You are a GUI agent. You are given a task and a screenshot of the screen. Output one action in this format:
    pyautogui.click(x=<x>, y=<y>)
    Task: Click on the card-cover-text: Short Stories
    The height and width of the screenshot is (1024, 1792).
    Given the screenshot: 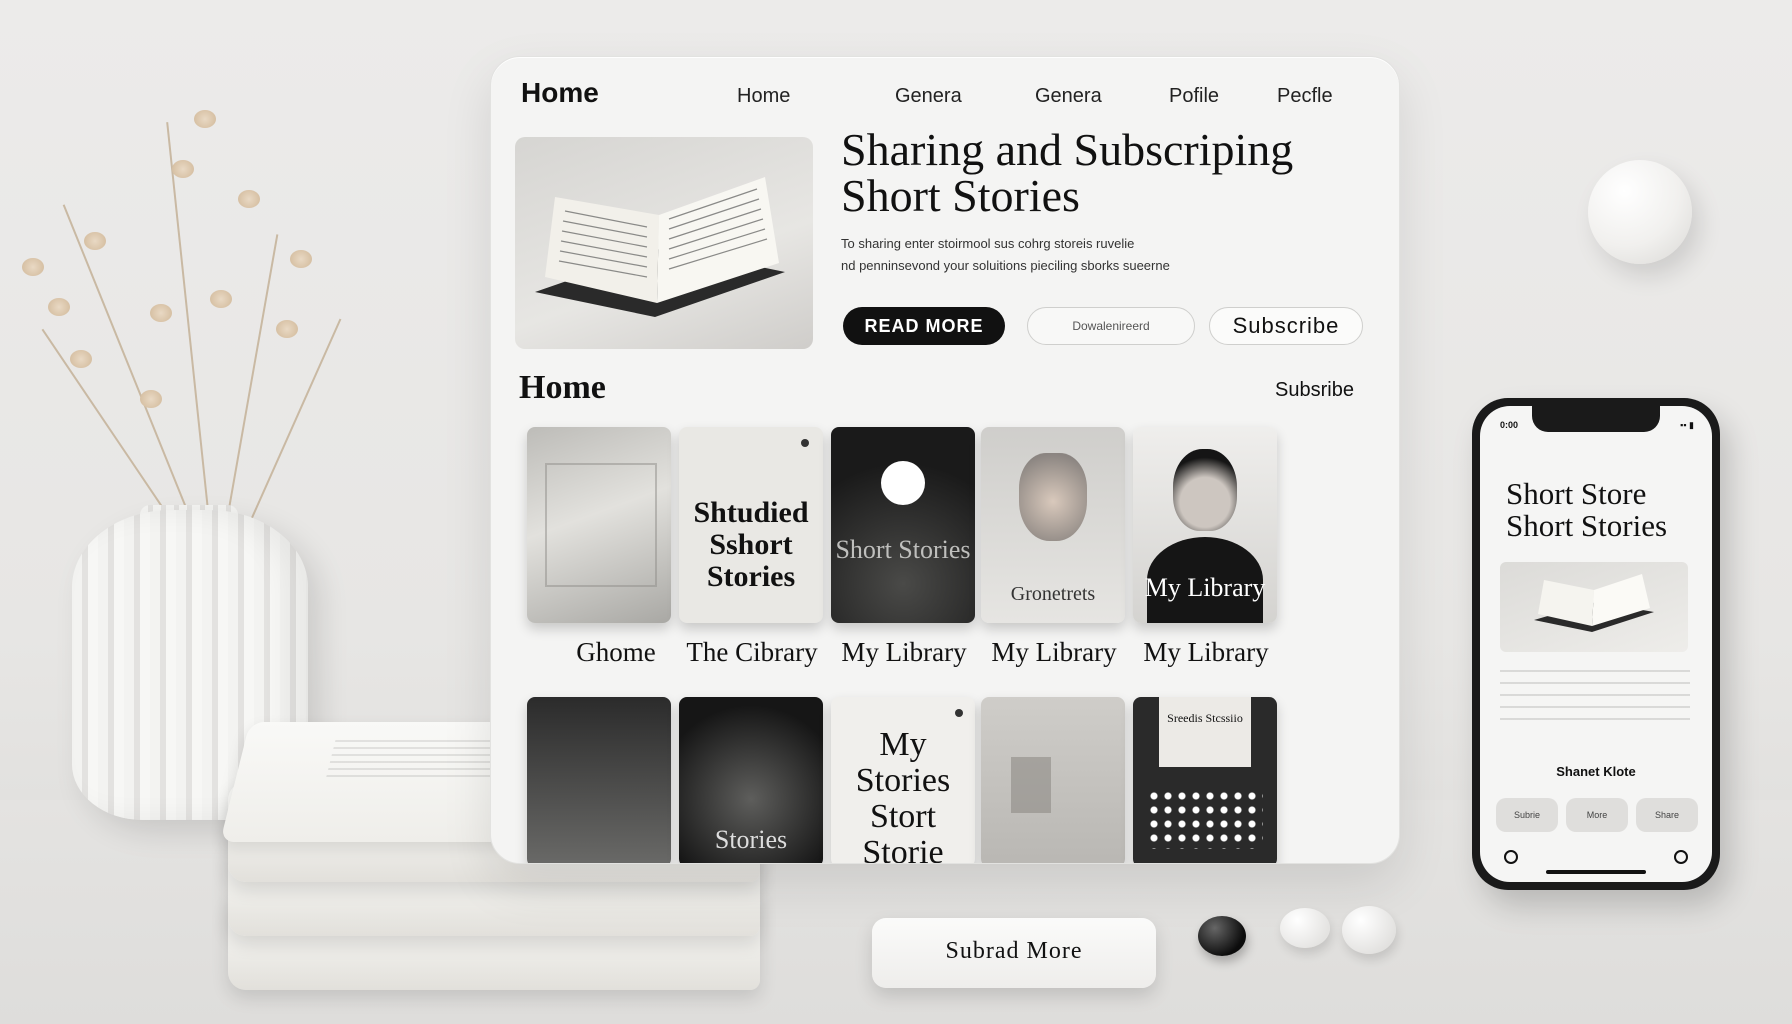 What is the action you would take?
    pyautogui.click(x=903, y=549)
    